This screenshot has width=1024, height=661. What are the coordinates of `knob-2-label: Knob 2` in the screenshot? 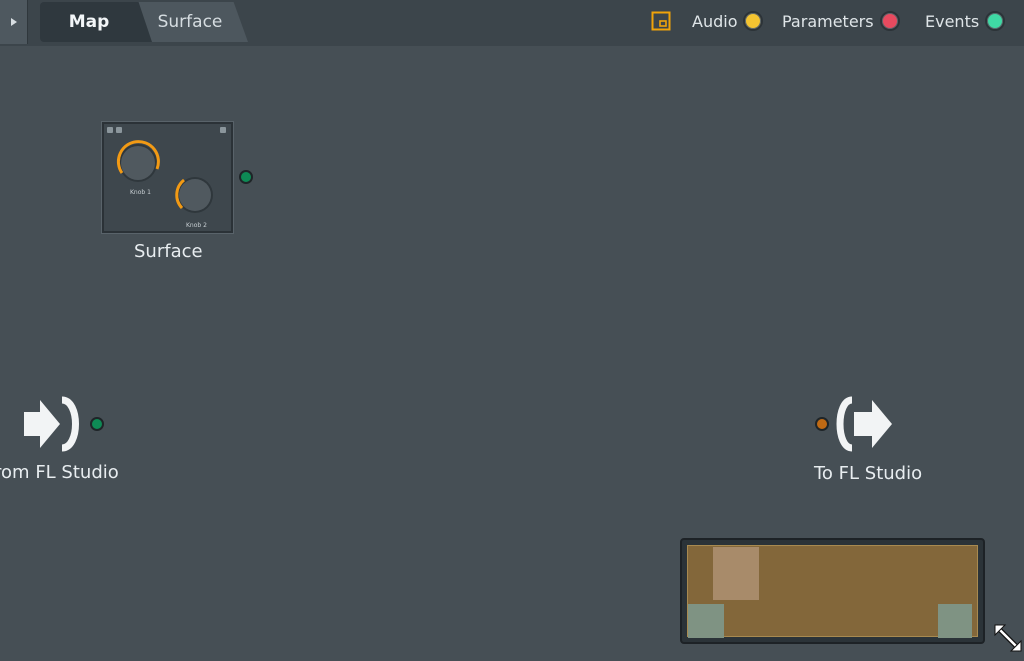 It's located at (196, 225).